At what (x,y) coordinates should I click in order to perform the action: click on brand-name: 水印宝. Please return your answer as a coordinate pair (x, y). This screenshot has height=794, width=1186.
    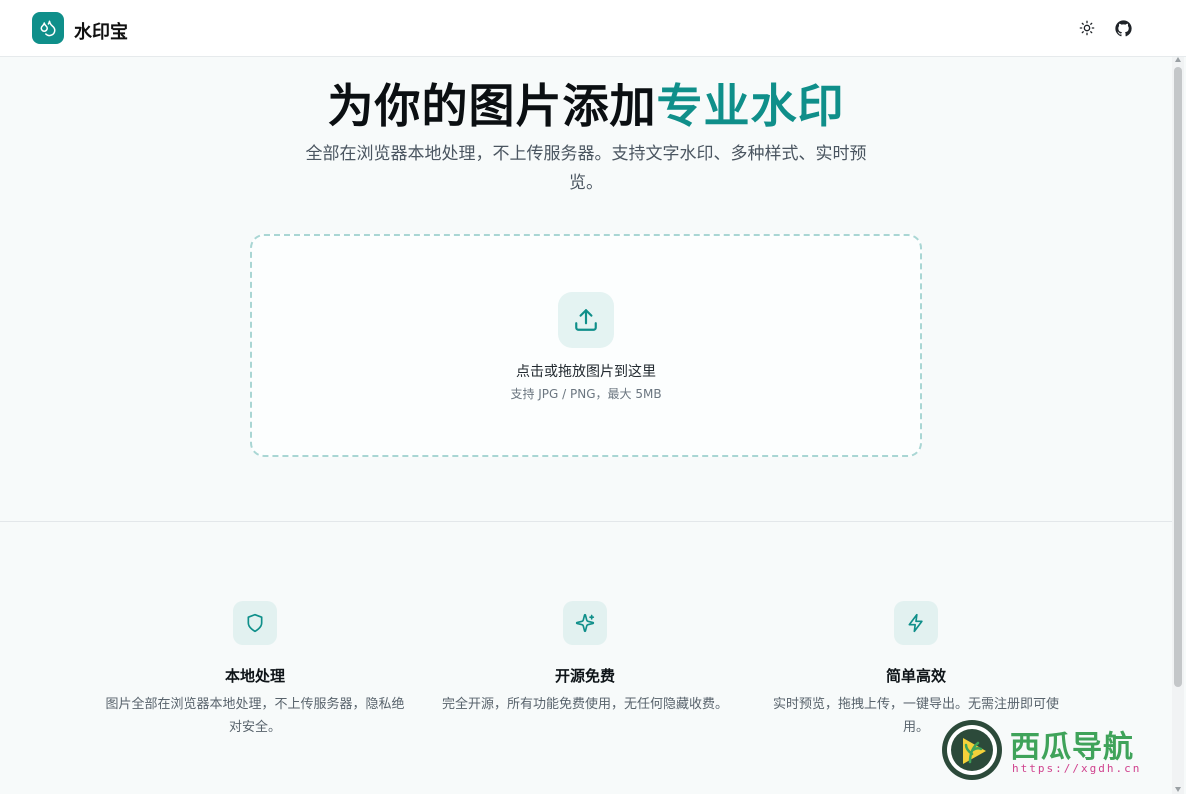
    Looking at the image, I should click on (101, 32).